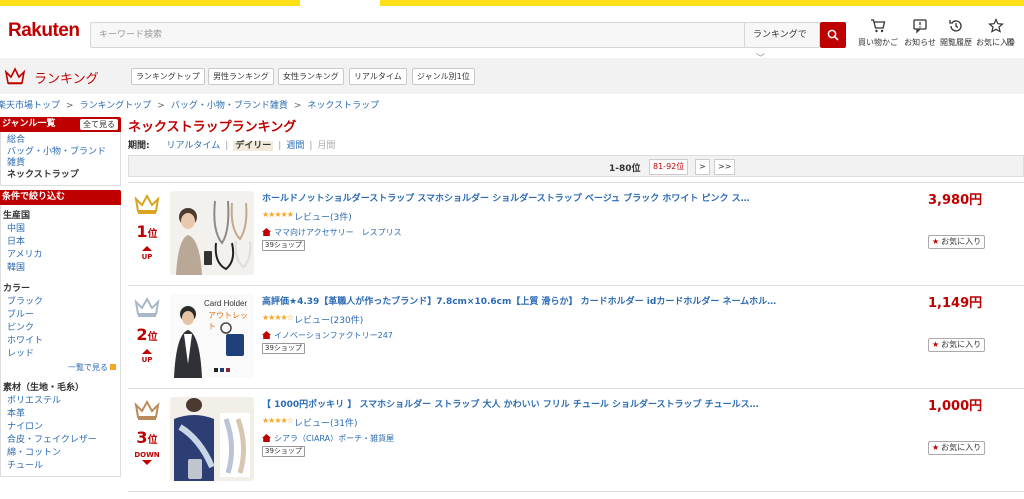  What do you see at coordinates (61, 401) in the screenshot?
I see `filter-item: ポリエステル` at bounding box center [61, 401].